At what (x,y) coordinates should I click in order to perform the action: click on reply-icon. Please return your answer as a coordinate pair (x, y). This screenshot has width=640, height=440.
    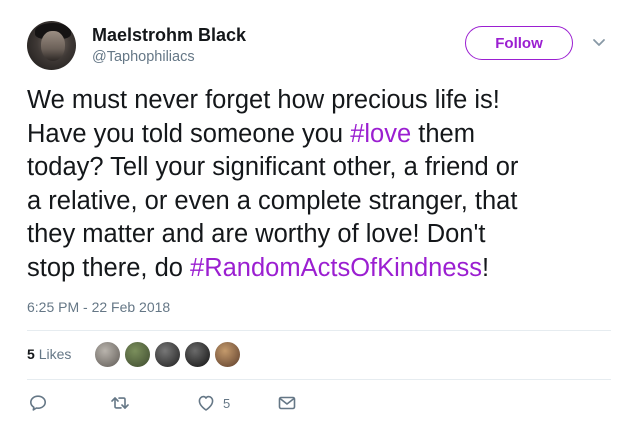
    Looking at the image, I should click on (38, 403).